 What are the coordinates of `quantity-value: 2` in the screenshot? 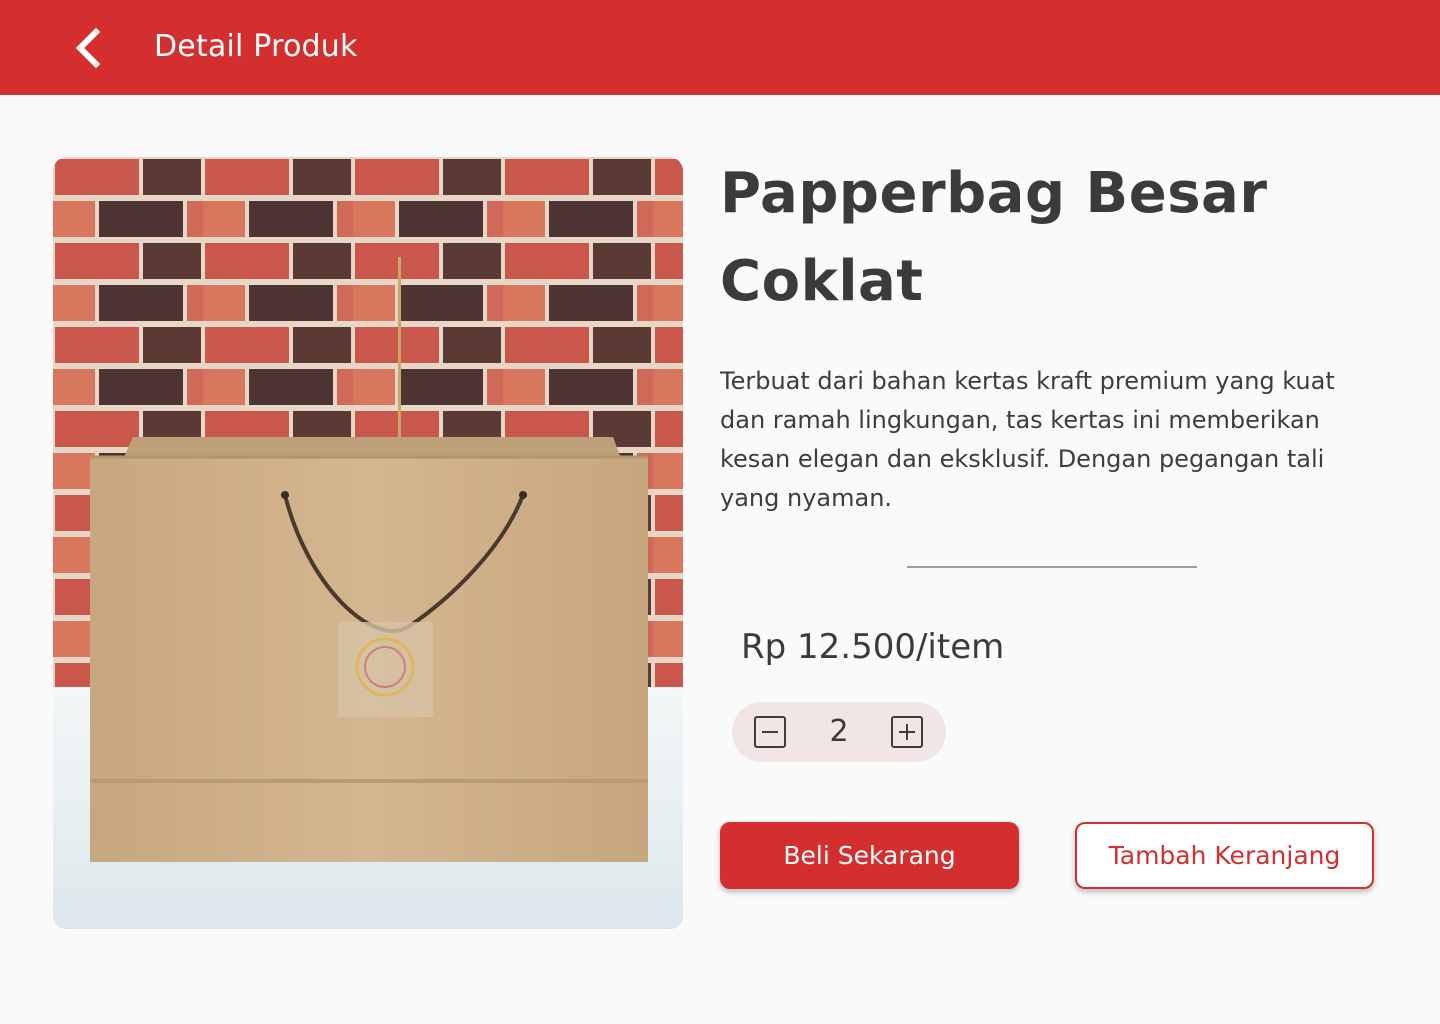 It's located at (839, 731).